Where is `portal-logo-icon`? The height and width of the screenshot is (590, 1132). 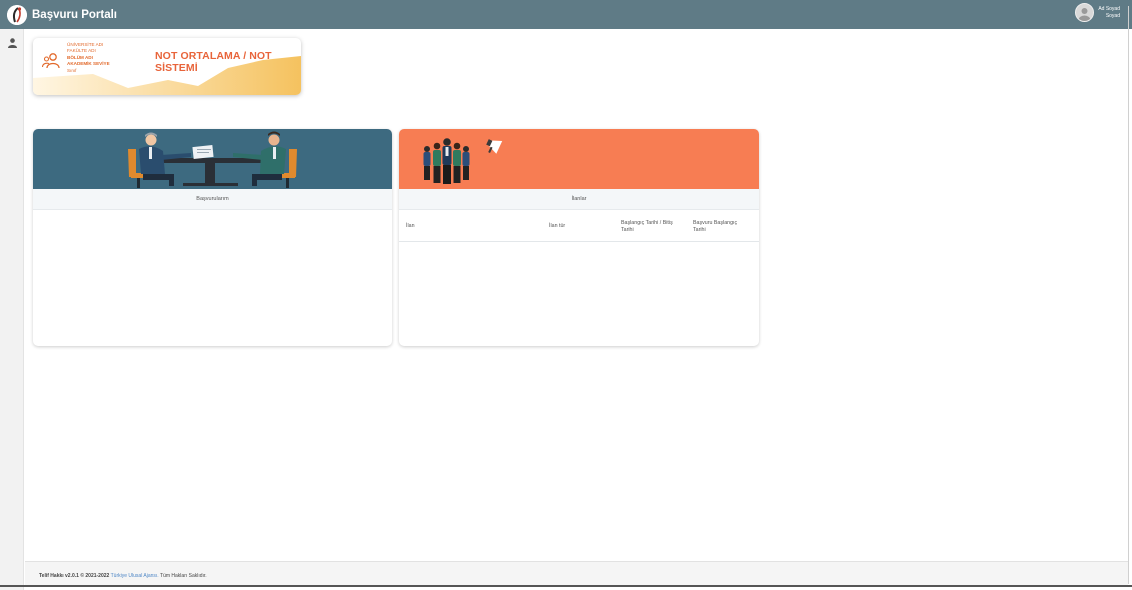
portal-logo-icon is located at coordinates (17, 14).